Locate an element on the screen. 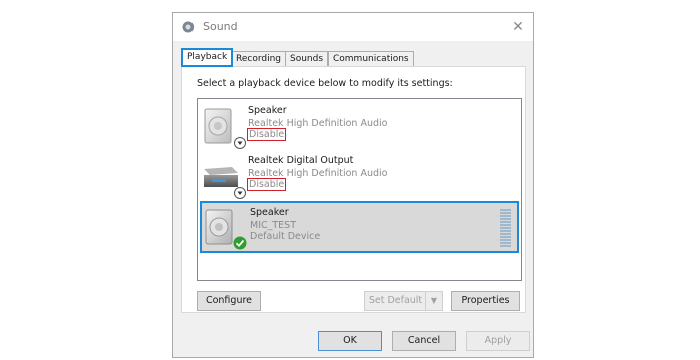 Image resolution: width=700 pixels, height=360 pixels. cancel-button: Cancel is located at coordinates (424, 341).